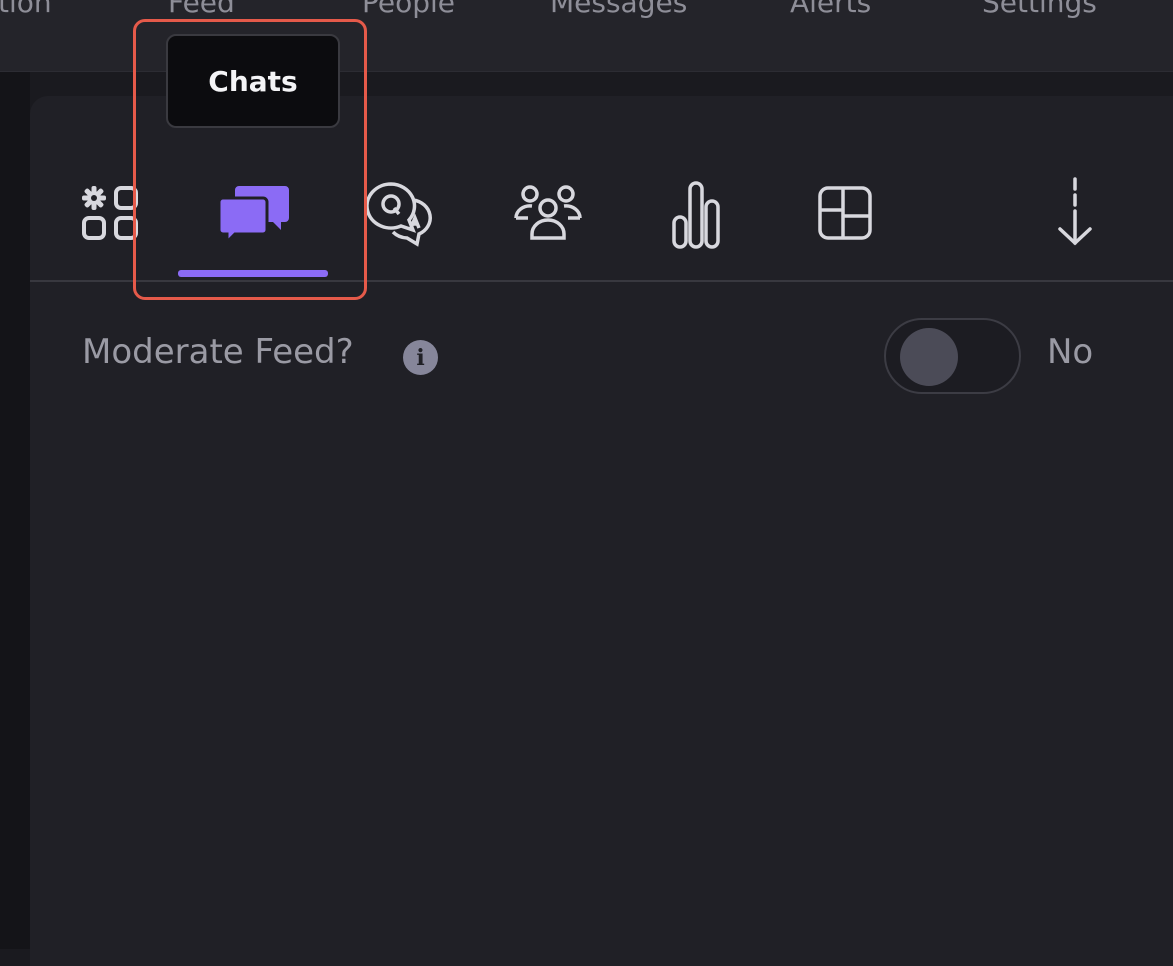  I want to click on tab-analytics, so click(696, 213).